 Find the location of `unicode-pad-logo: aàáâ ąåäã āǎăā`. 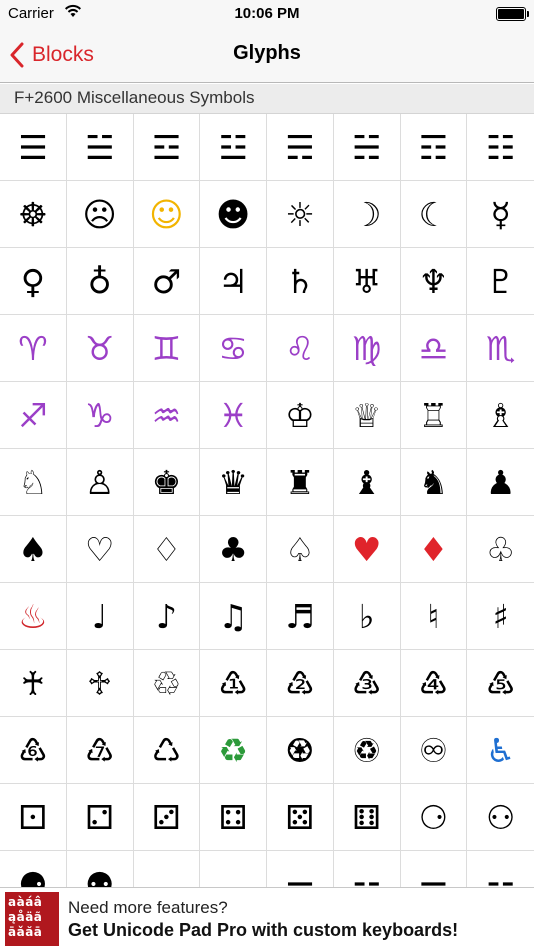

unicode-pad-logo: aàáâ ąåäã āǎăā is located at coordinates (32, 919).